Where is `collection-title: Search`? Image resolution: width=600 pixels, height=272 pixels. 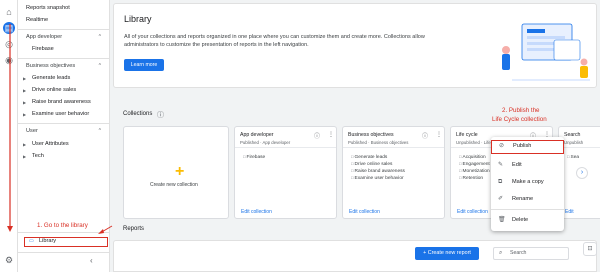 collection-title: Search is located at coordinates (572, 135).